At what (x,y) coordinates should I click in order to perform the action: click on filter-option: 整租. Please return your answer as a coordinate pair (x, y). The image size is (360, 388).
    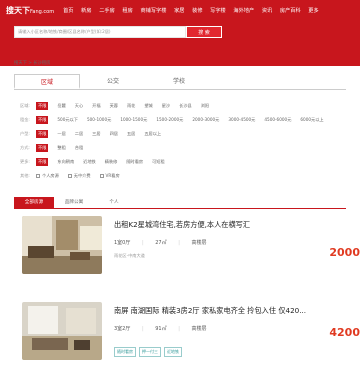
    Looking at the image, I should click on (61, 148).